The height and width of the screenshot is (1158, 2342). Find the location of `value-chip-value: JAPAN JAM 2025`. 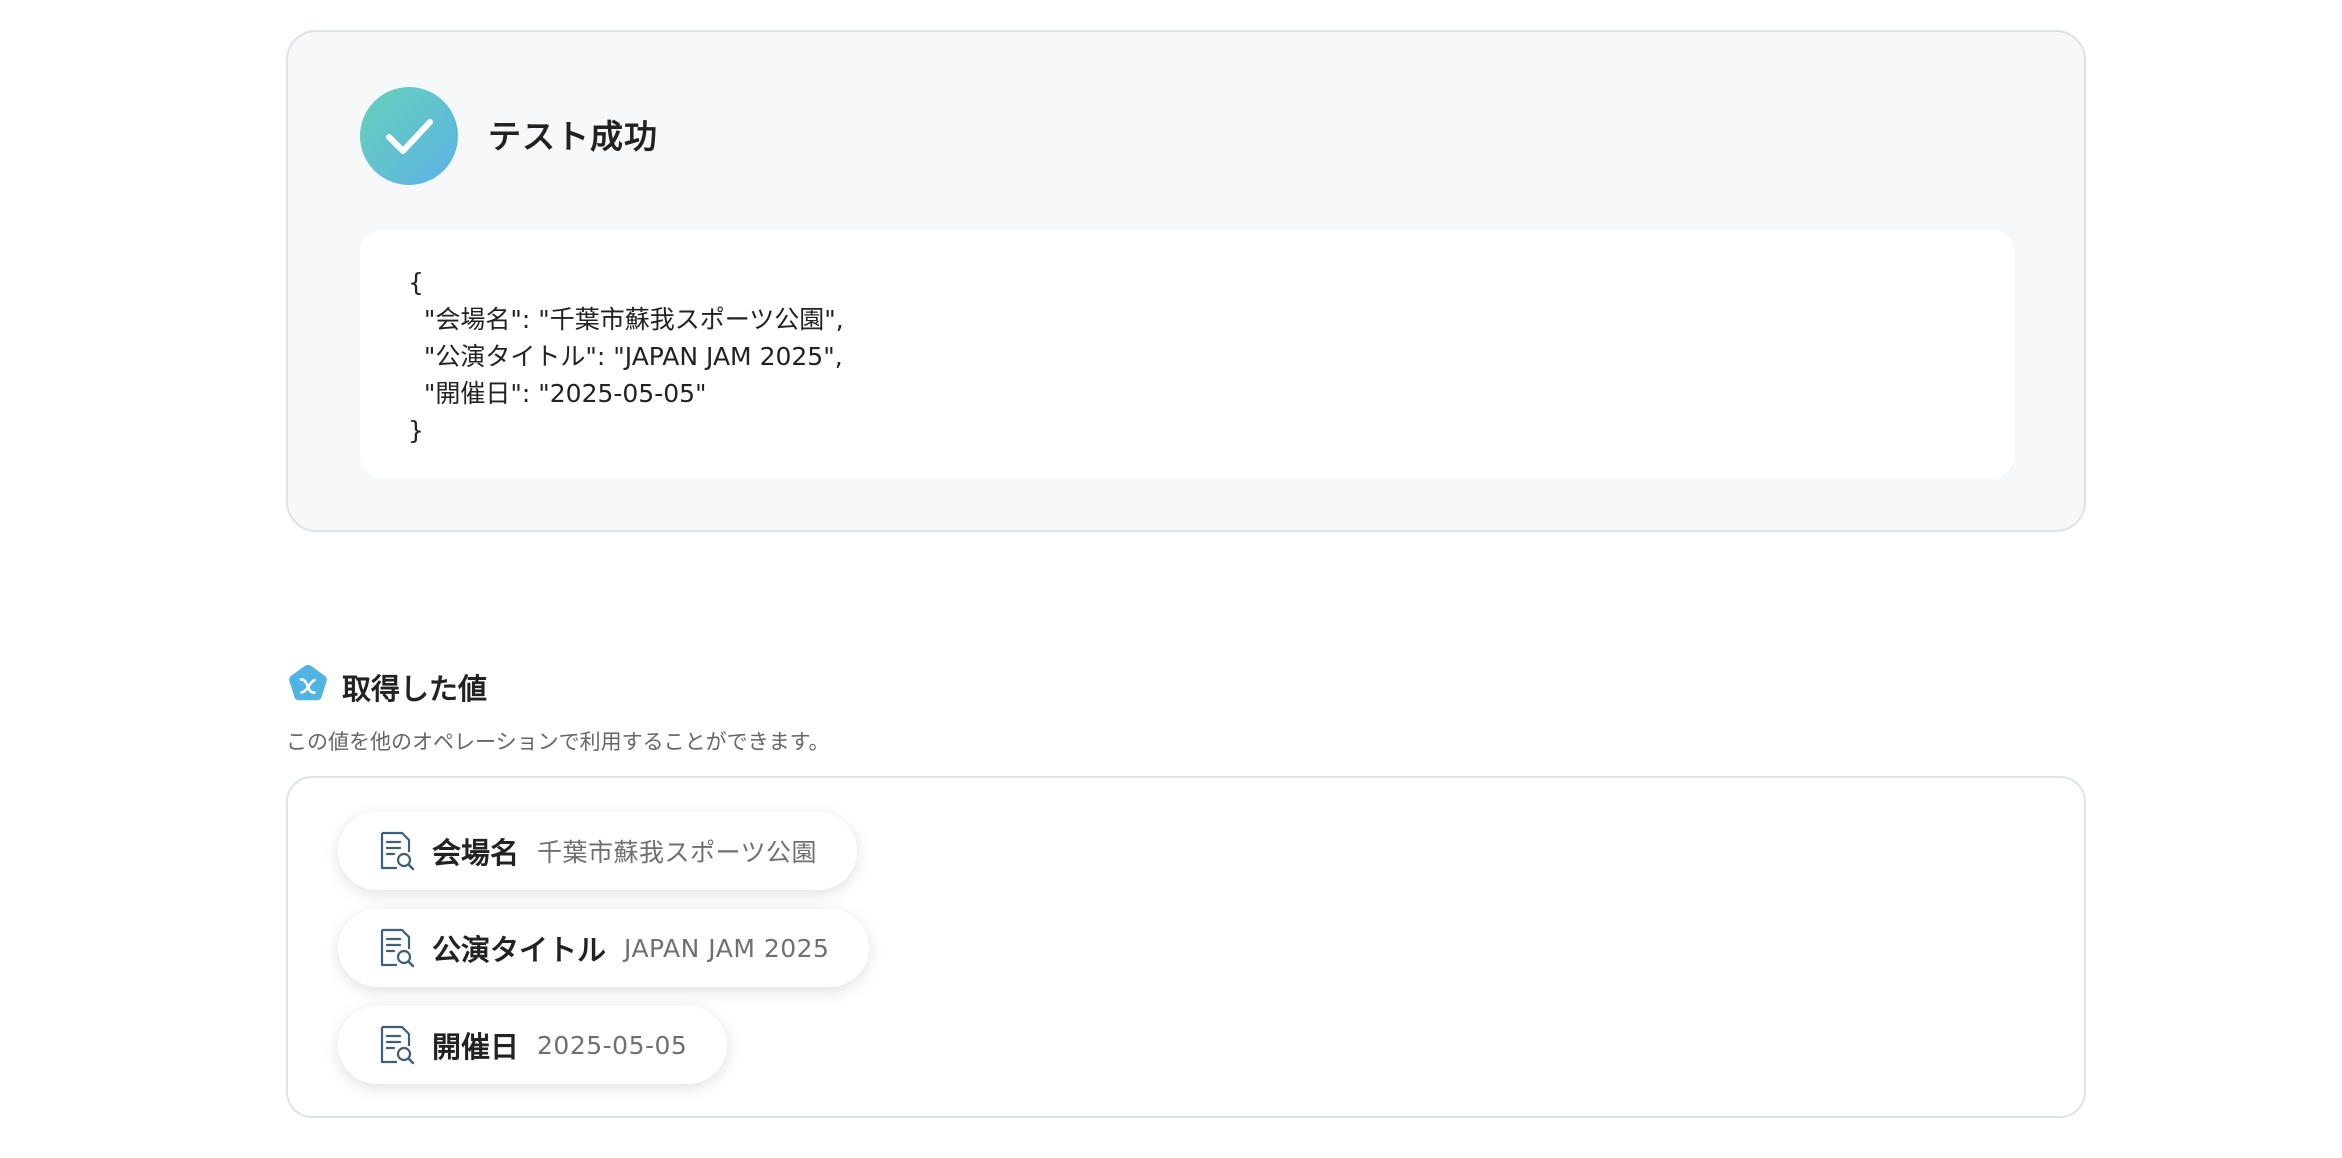

value-chip-value: JAPAN JAM 2025 is located at coordinates (727, 948).